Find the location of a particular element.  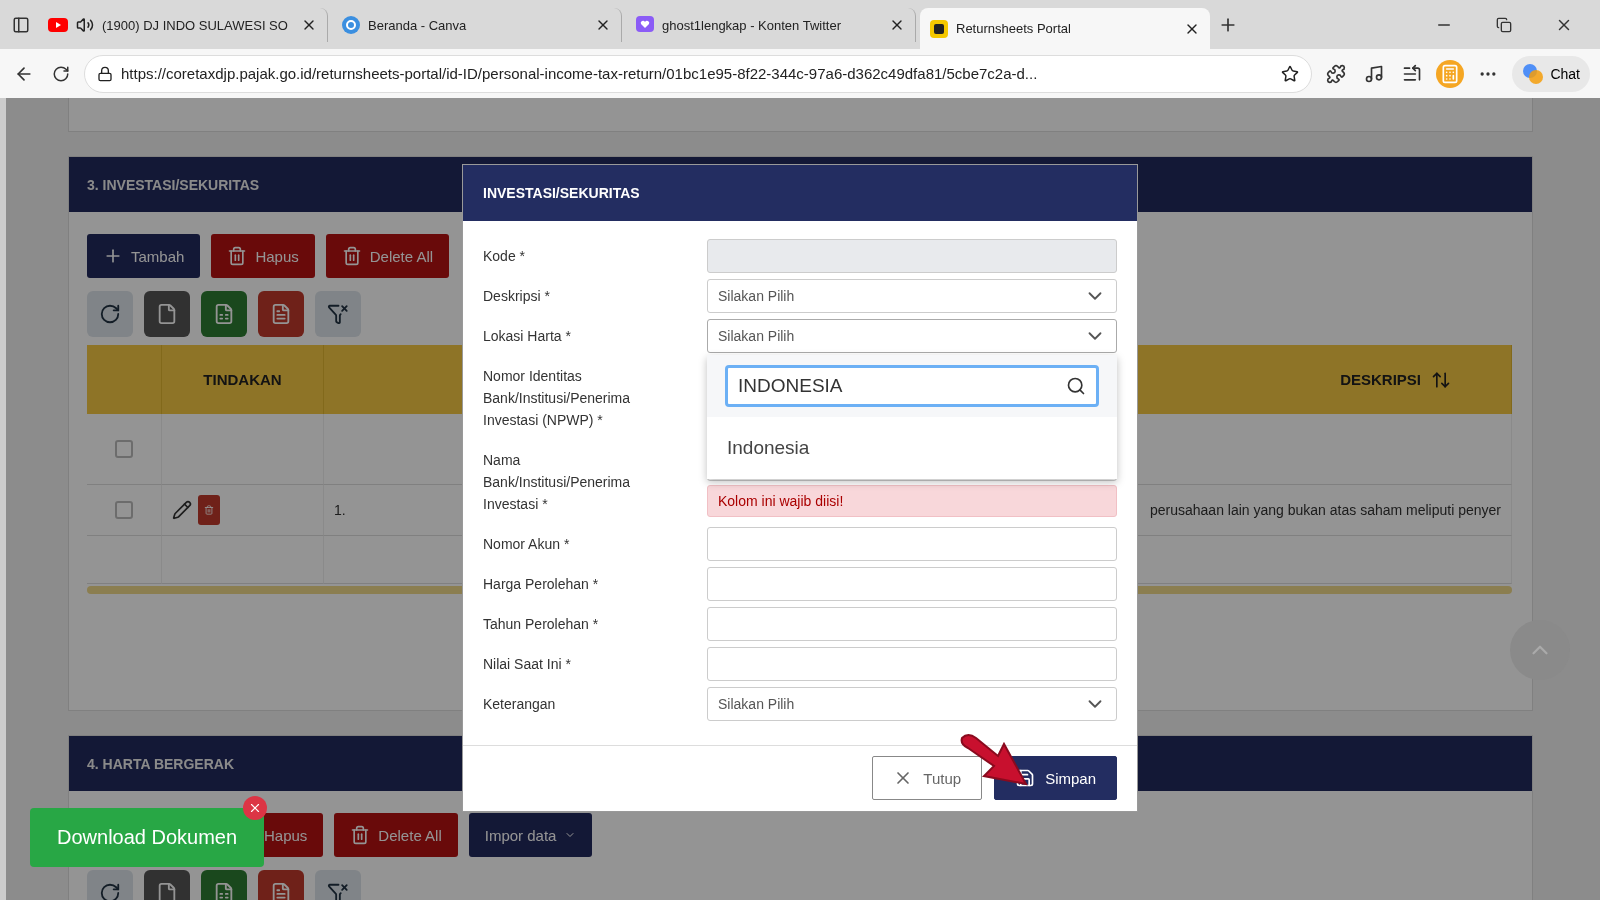

square-logo-icon is located at coordinates (939, 28).